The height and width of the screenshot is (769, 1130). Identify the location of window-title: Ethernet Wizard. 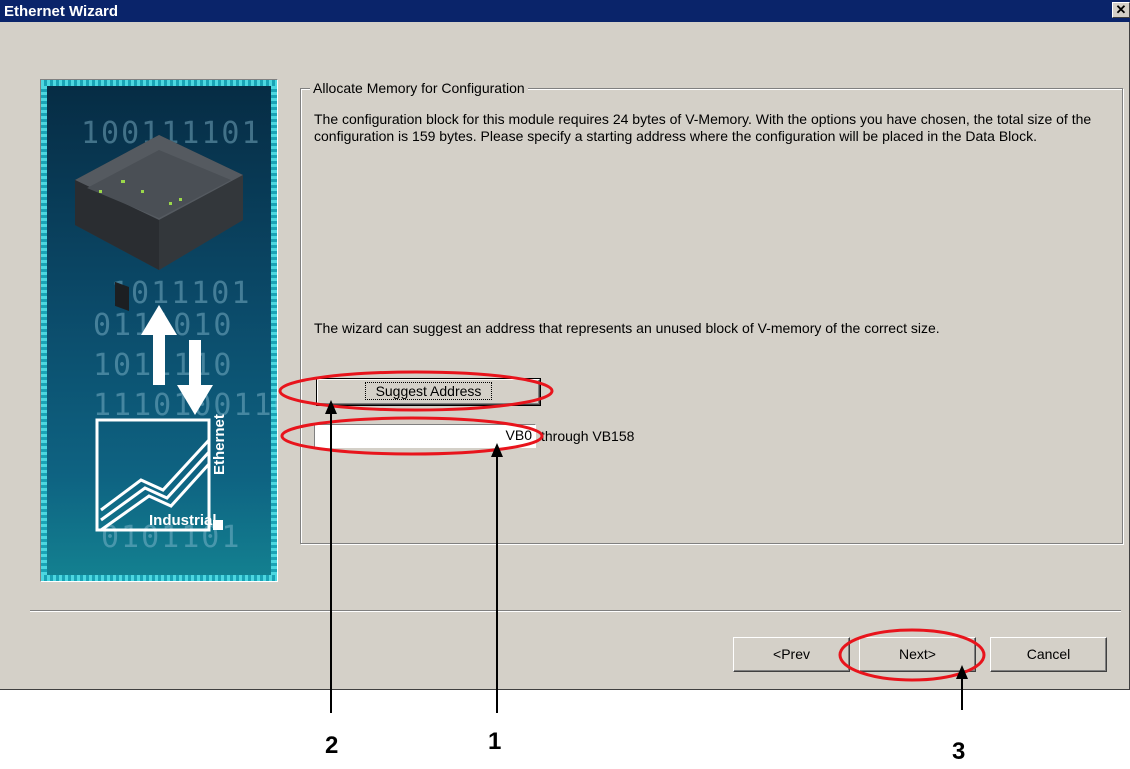
(61, 11).